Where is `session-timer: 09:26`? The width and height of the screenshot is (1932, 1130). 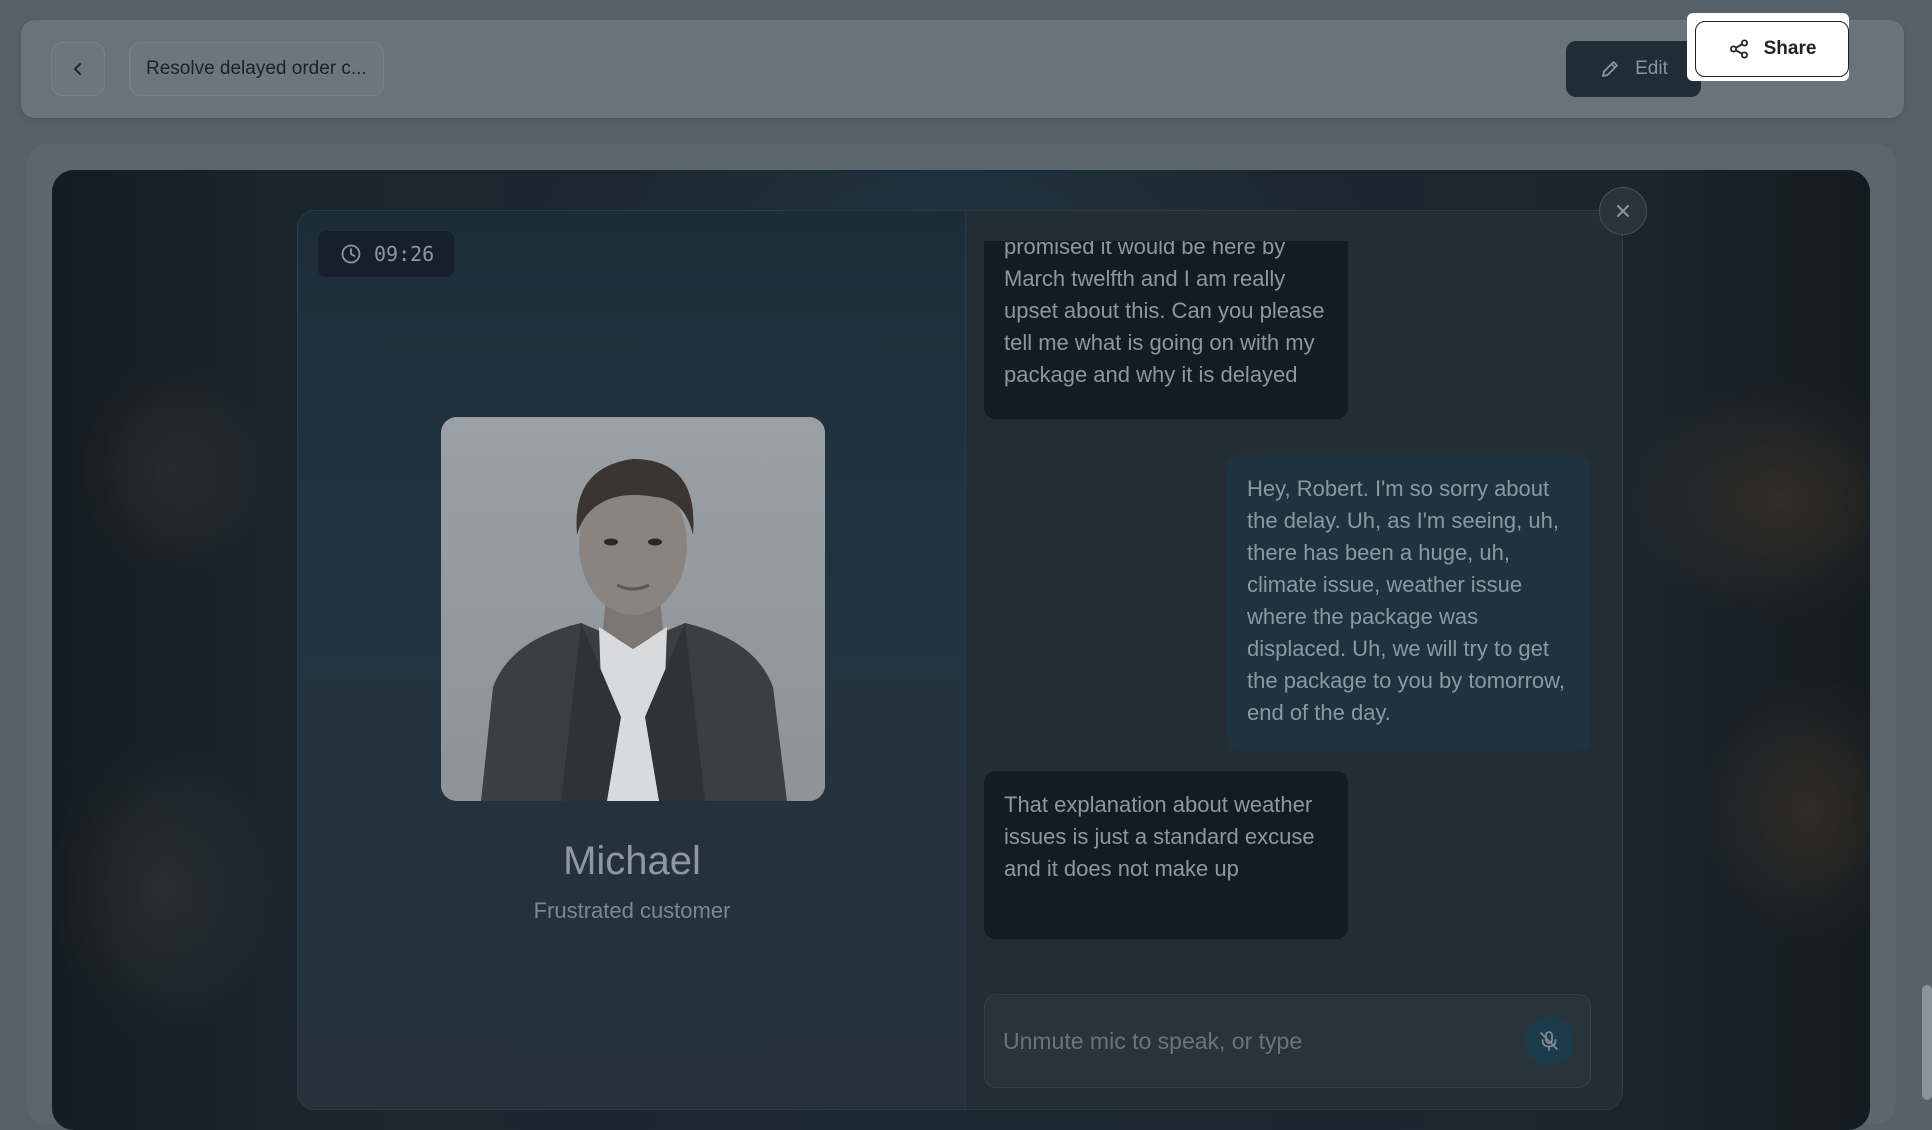 session-timer: 09:26 is located at coordinates (386, 254).